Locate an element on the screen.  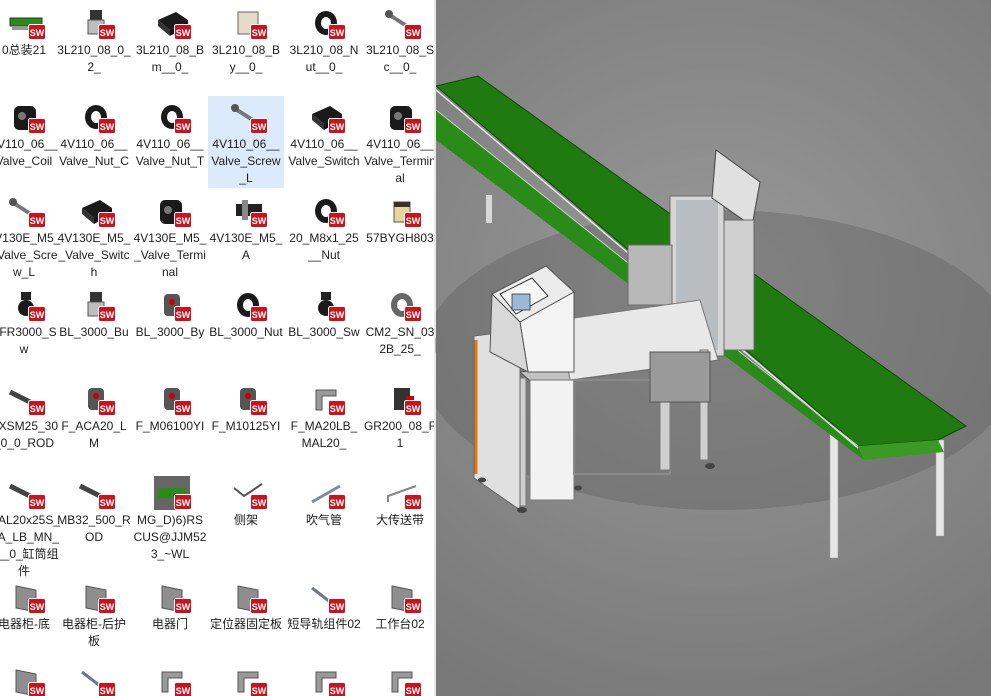
file-item: SW BL_3000_Bu is located at coordinates (94, 312).